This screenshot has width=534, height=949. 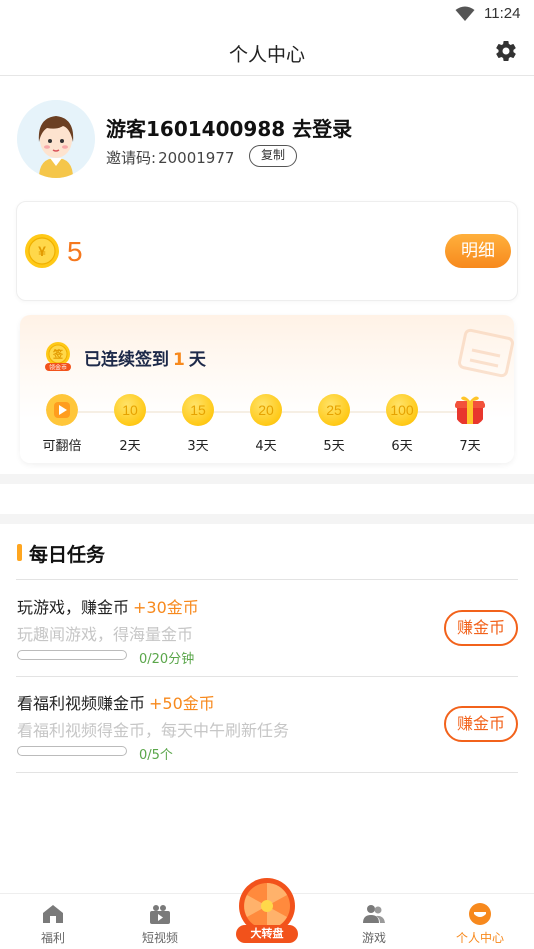 I want to click on invite-code-row: 邀请码: 20001977, so click(x=170, y=157).